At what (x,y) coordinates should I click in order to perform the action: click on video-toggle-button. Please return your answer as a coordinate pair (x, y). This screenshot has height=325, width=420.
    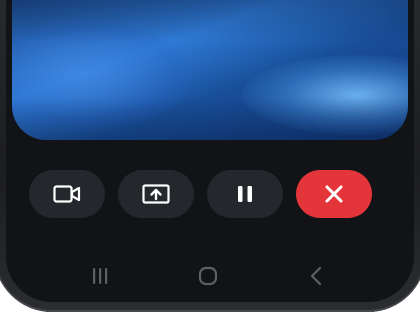
    Looking at the image, I should click on (67, 194).